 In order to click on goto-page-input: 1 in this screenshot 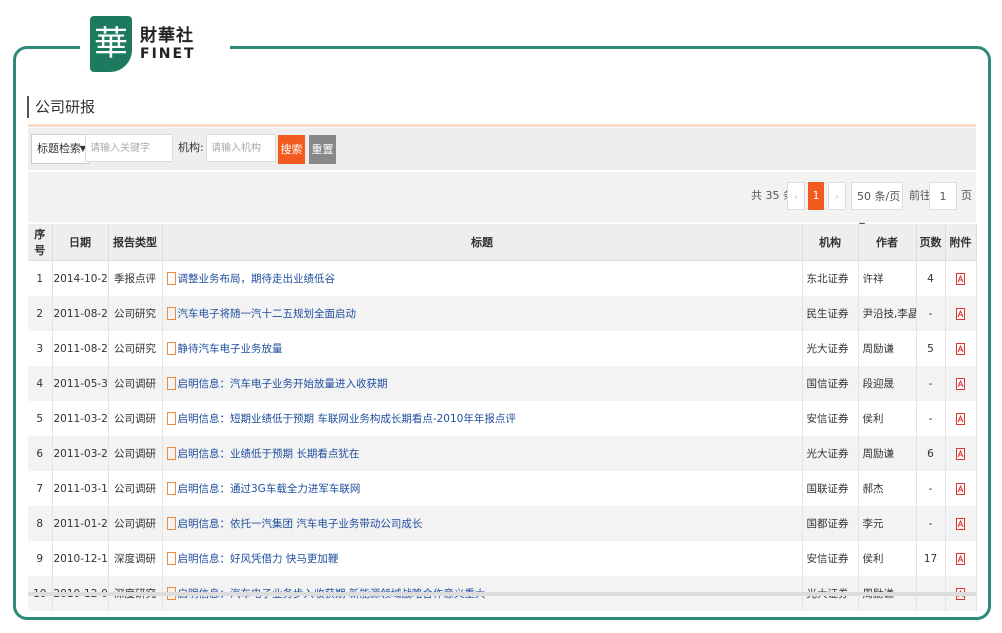, I will do `click(943, 196)`.